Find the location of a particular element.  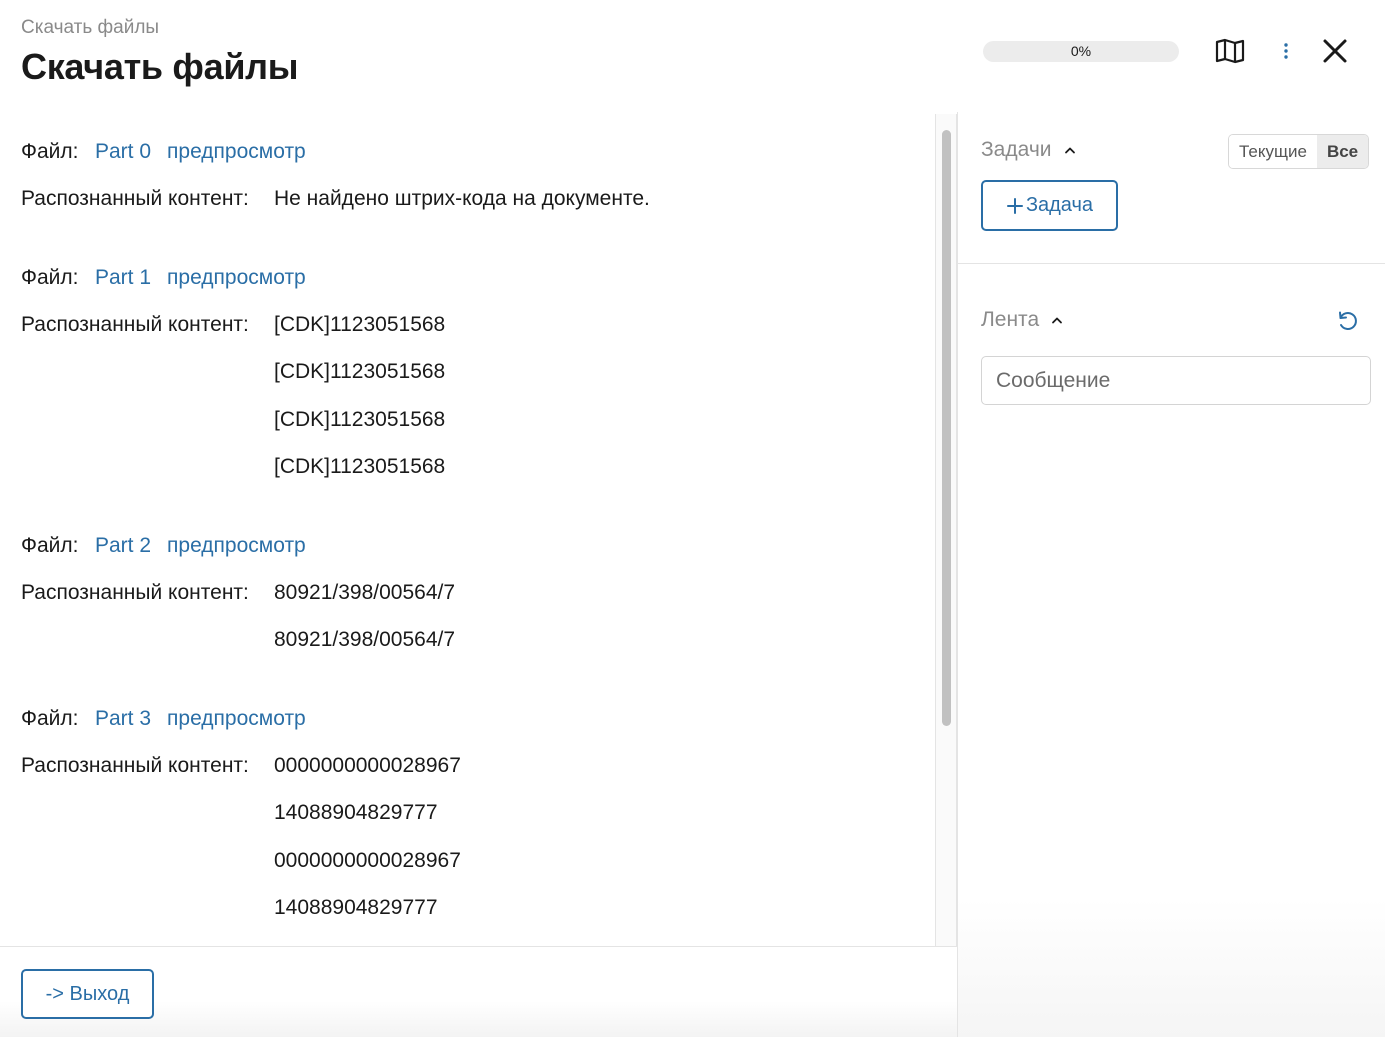

scrollbar-thumb is located at coordinates (946, 428).